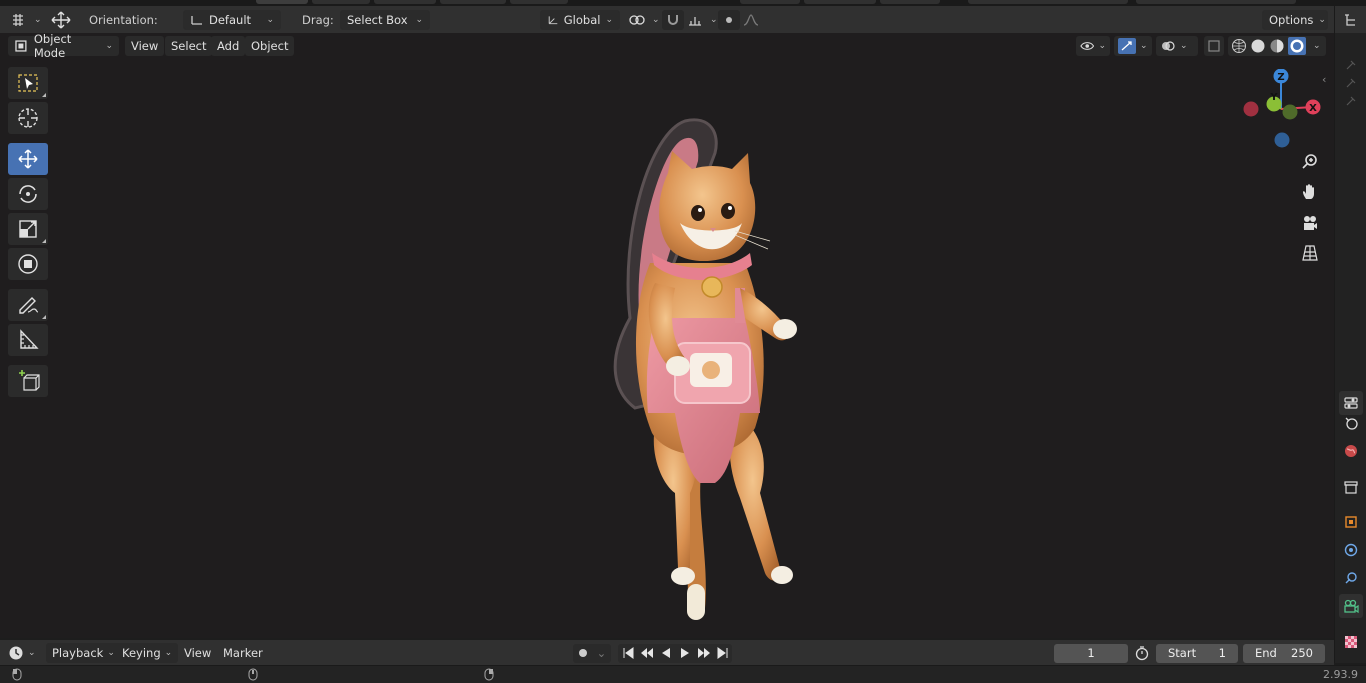 The height and width of the screenshot is (683, 1366). I want to click on stopwatch-icon, so click(1142, 653).